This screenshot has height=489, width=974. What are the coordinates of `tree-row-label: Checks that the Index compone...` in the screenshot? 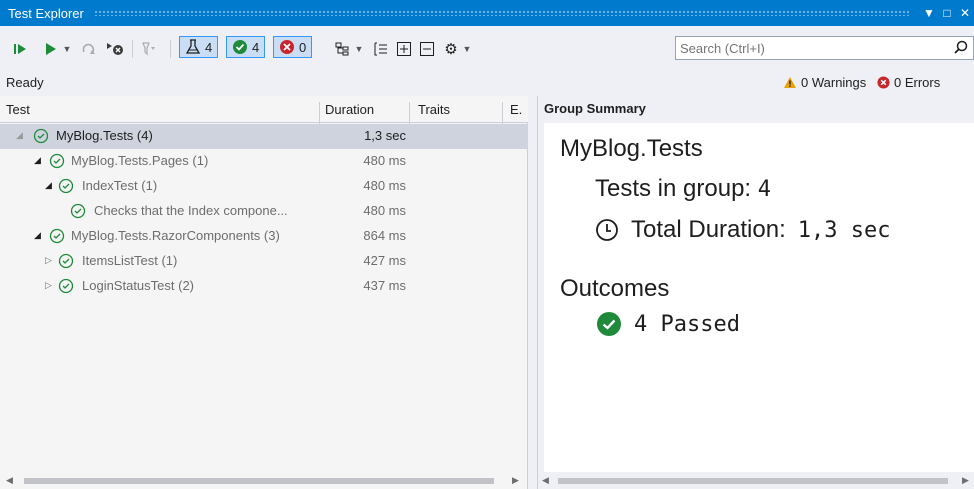 It's located at (191, 210).